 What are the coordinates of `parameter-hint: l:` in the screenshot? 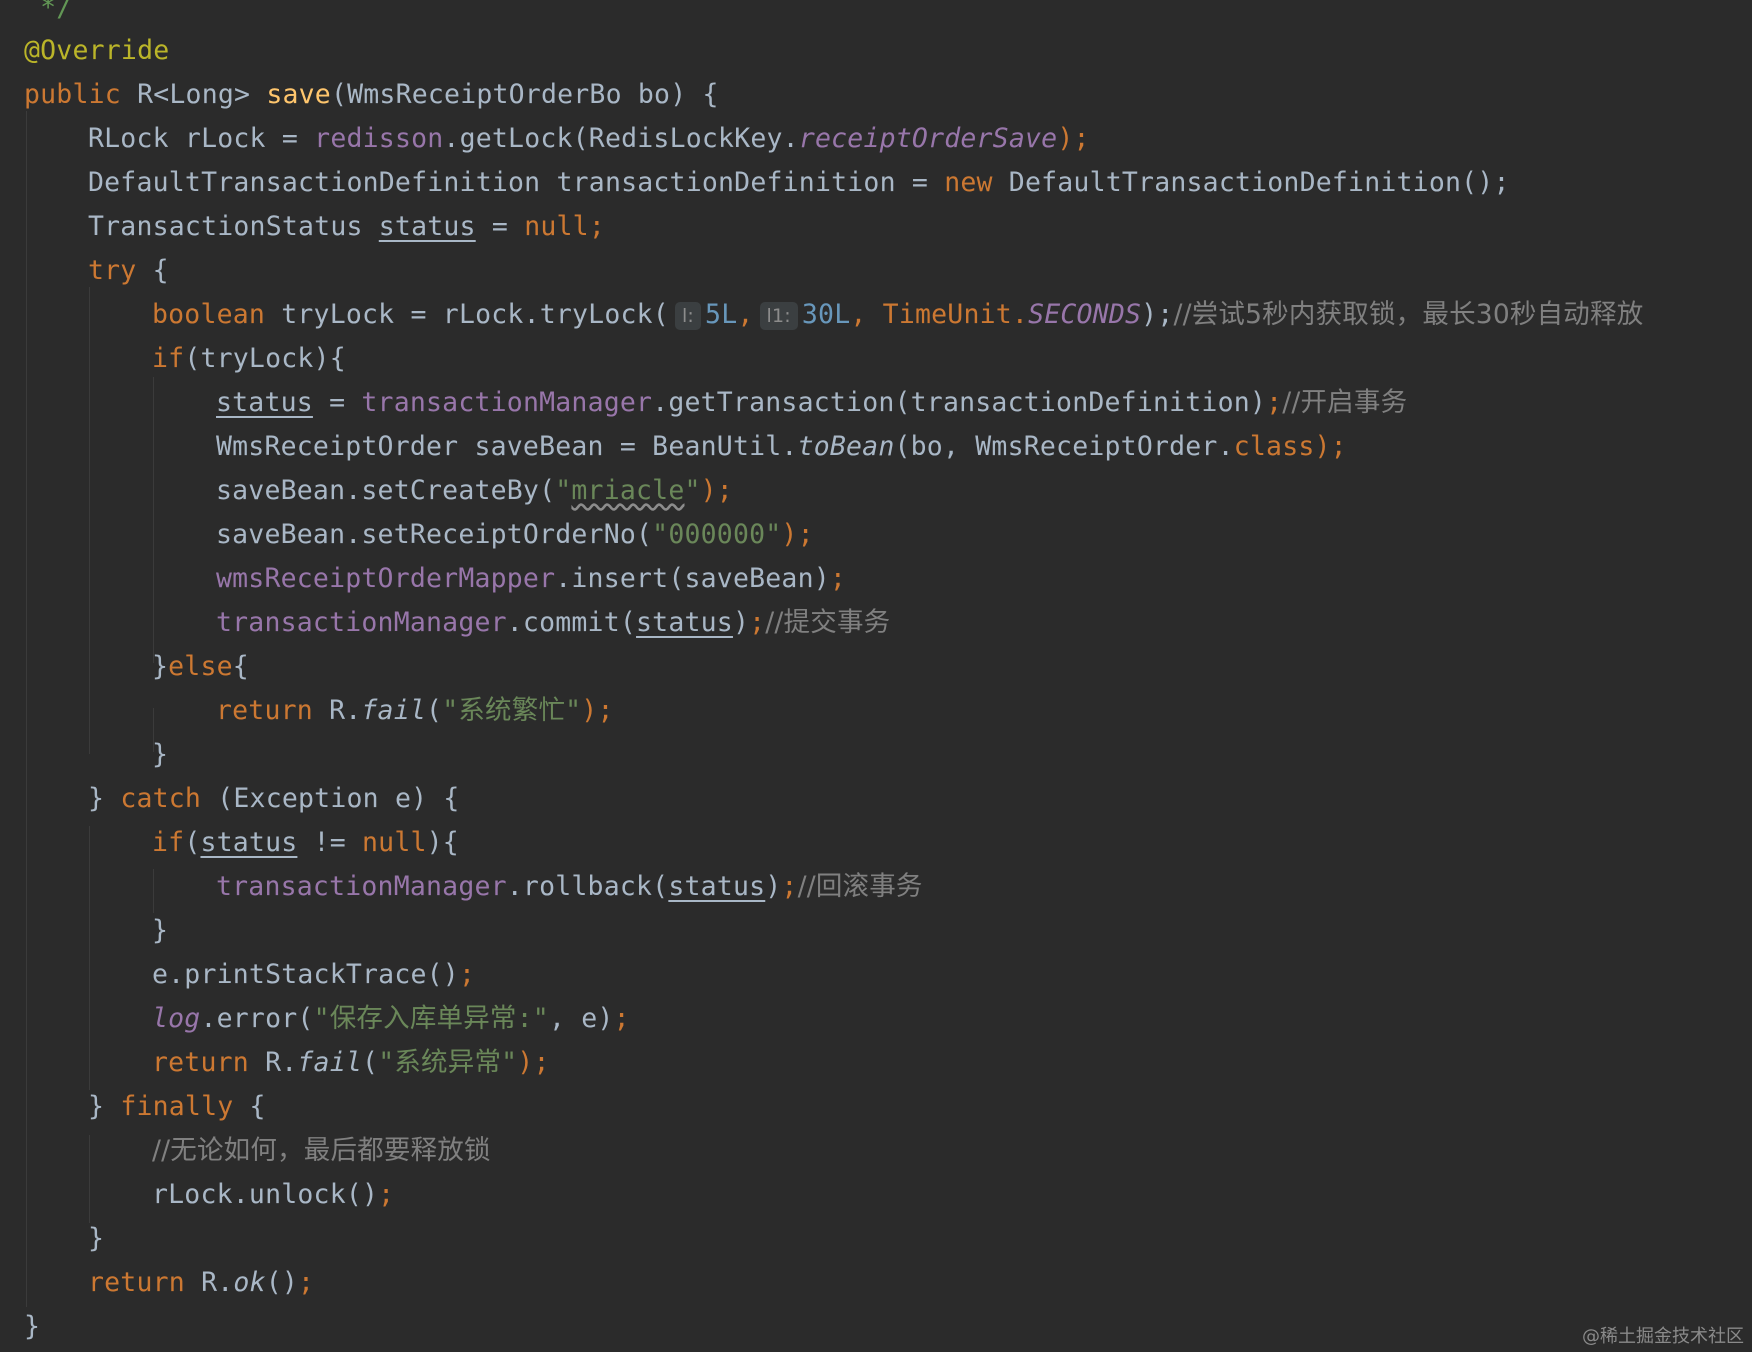 It's located at (688, 315).